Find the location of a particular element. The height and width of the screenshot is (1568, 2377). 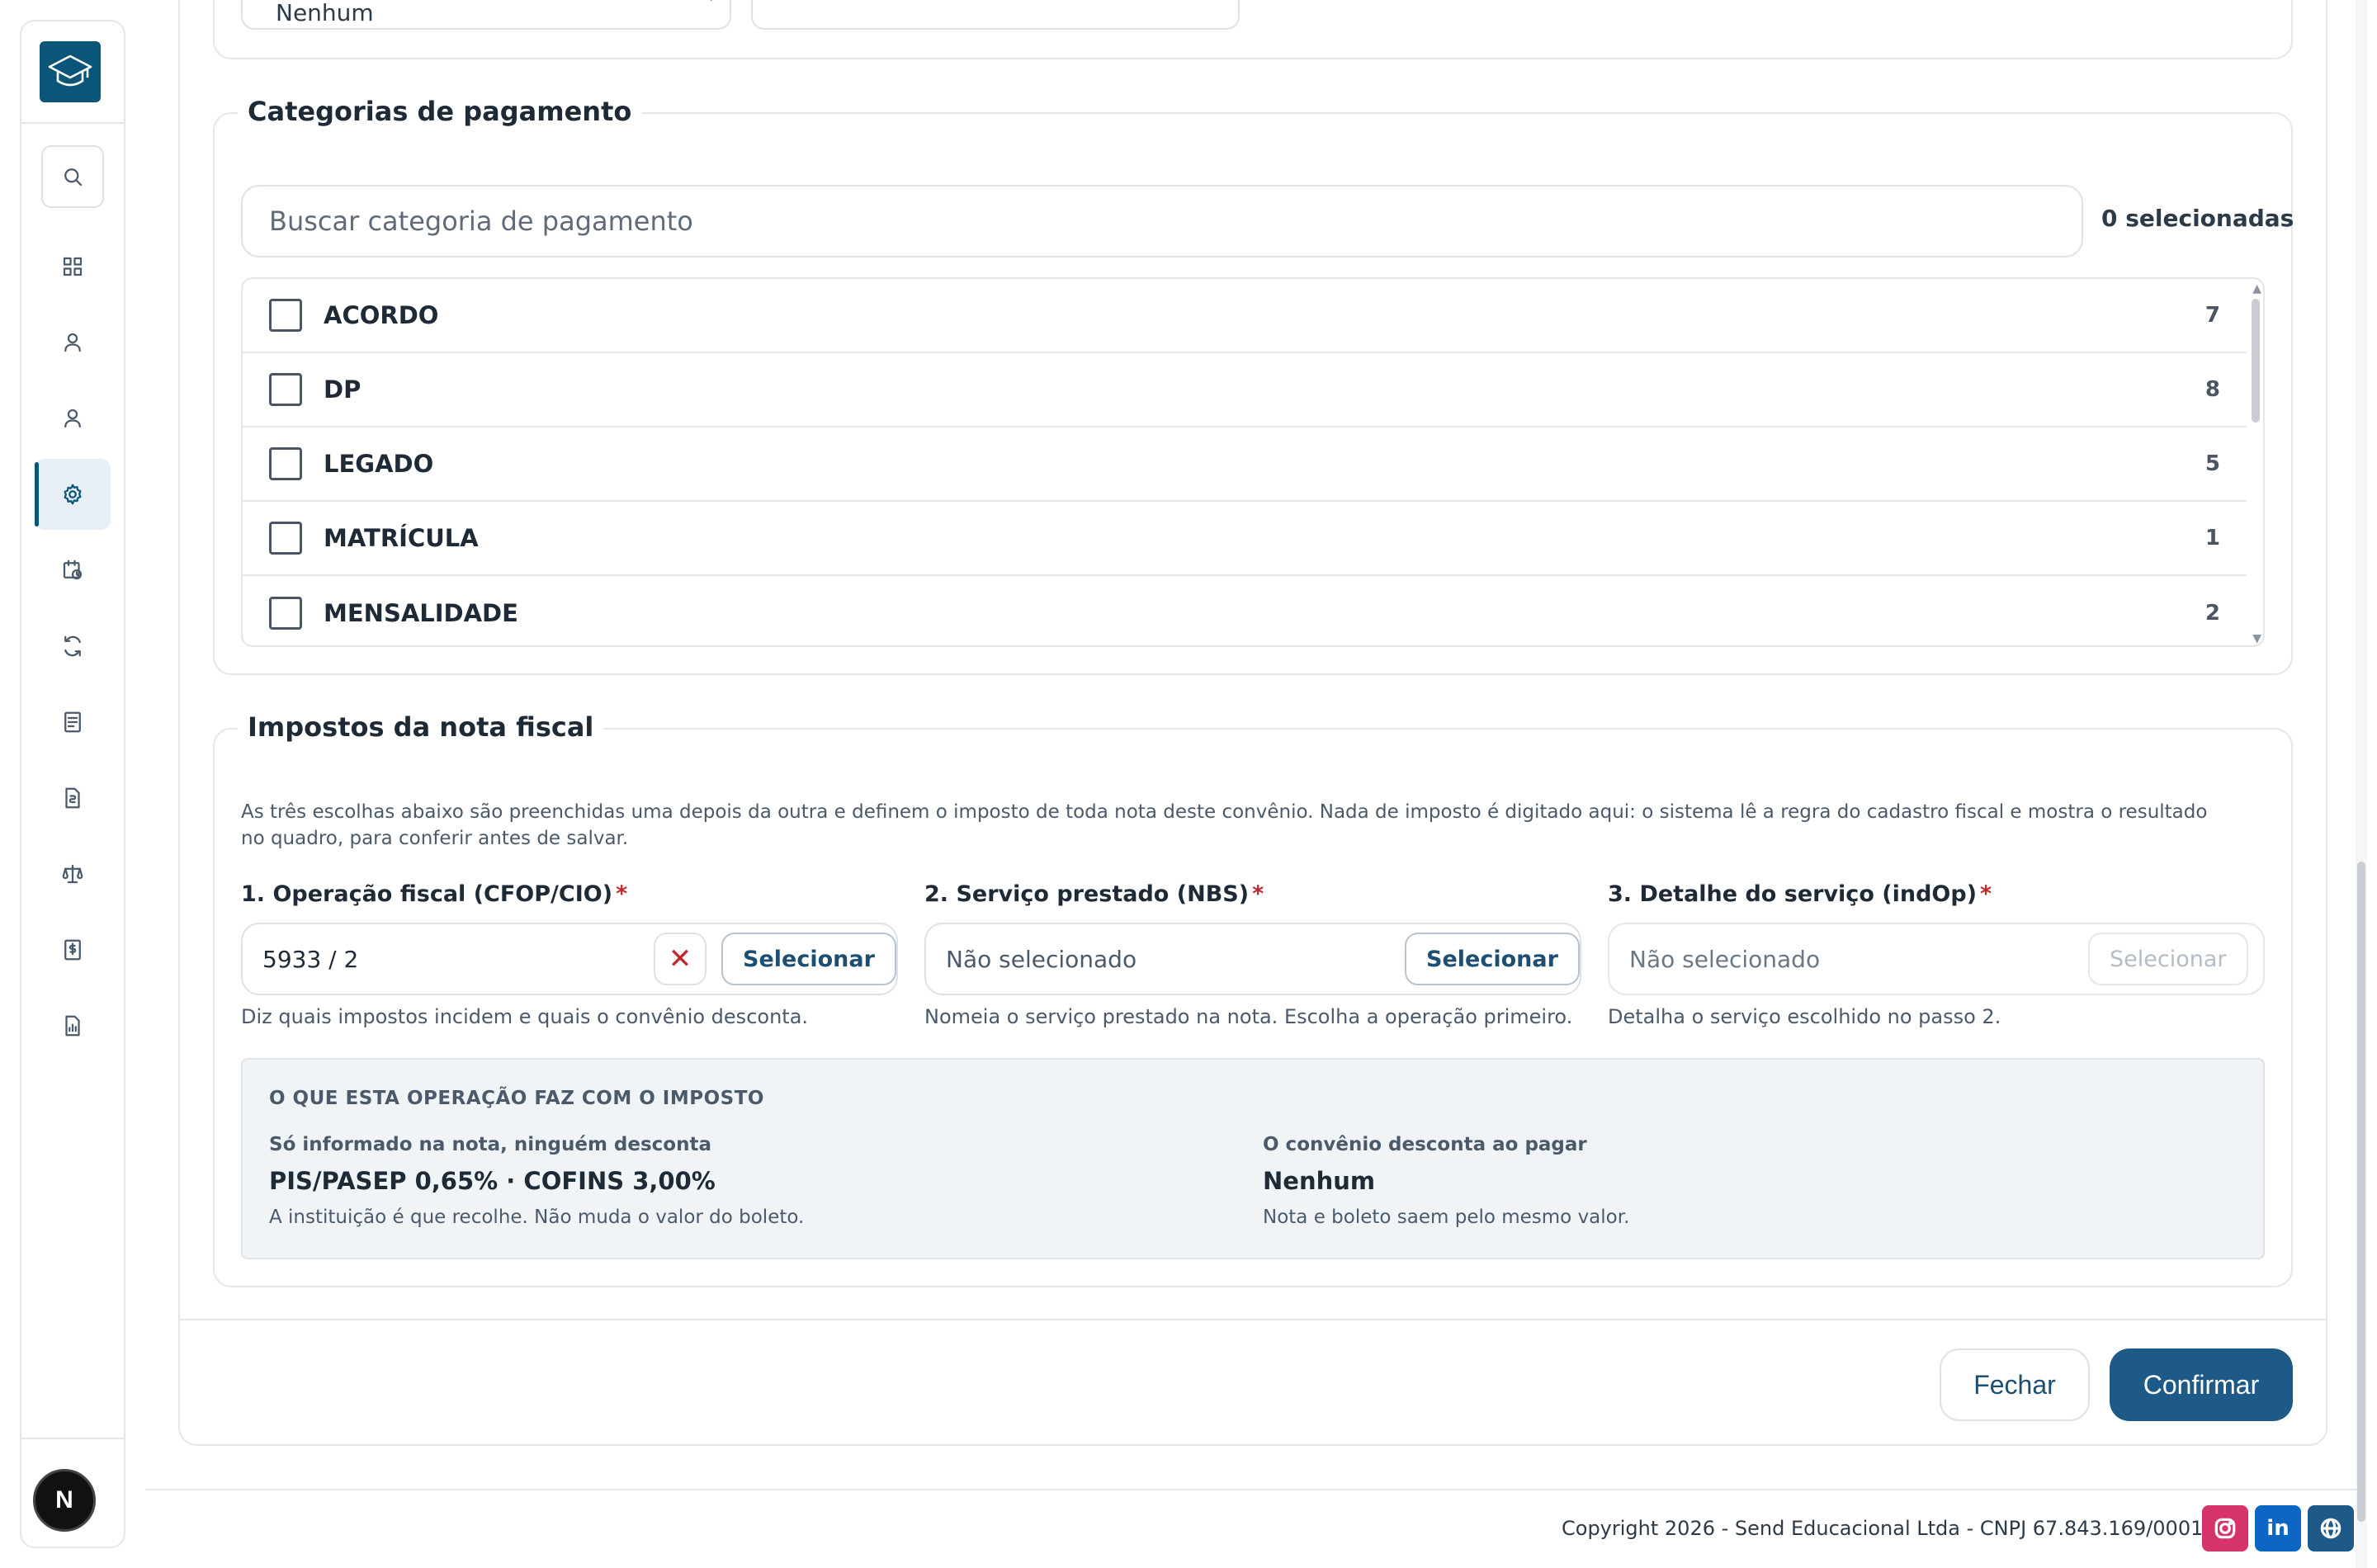

page-footer-divider is located at coordinates (1251, 1489).